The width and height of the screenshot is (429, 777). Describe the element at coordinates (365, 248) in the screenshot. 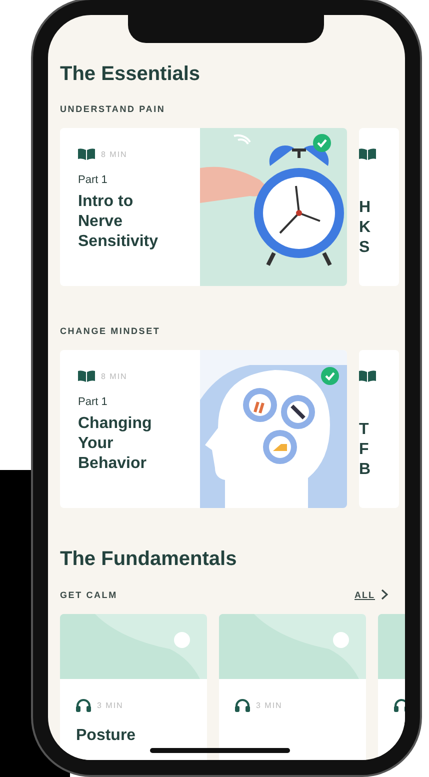

I see `lesson-title: S` at that location.